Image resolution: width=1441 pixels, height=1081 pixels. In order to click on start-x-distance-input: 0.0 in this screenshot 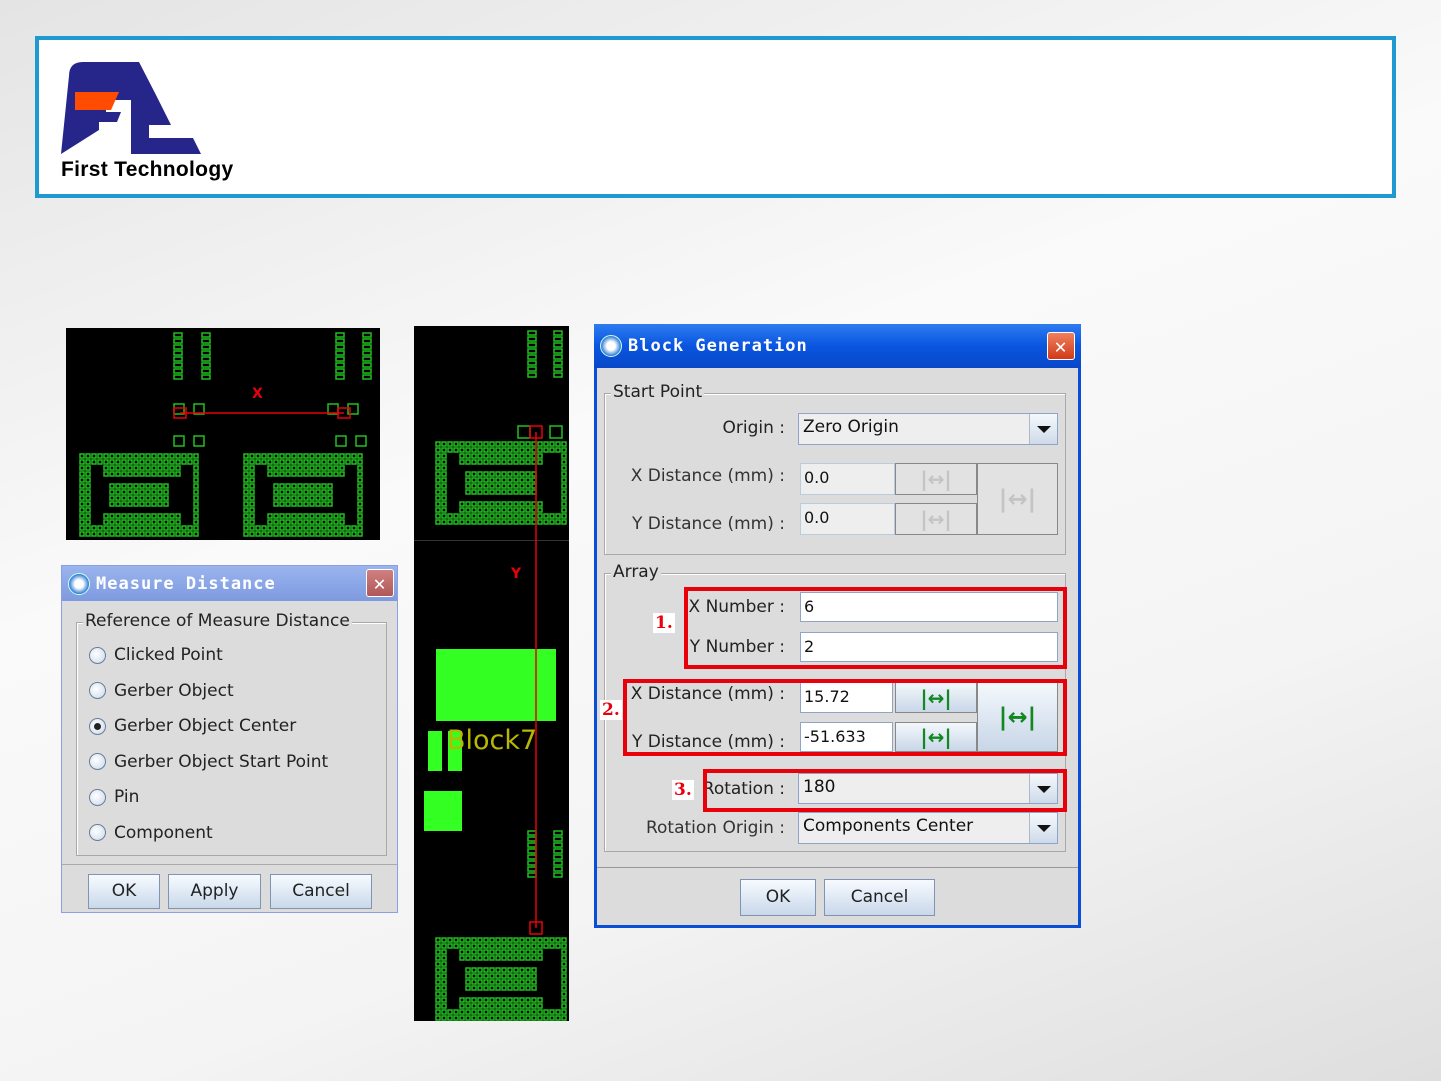, I will do `click(847, 479)`.